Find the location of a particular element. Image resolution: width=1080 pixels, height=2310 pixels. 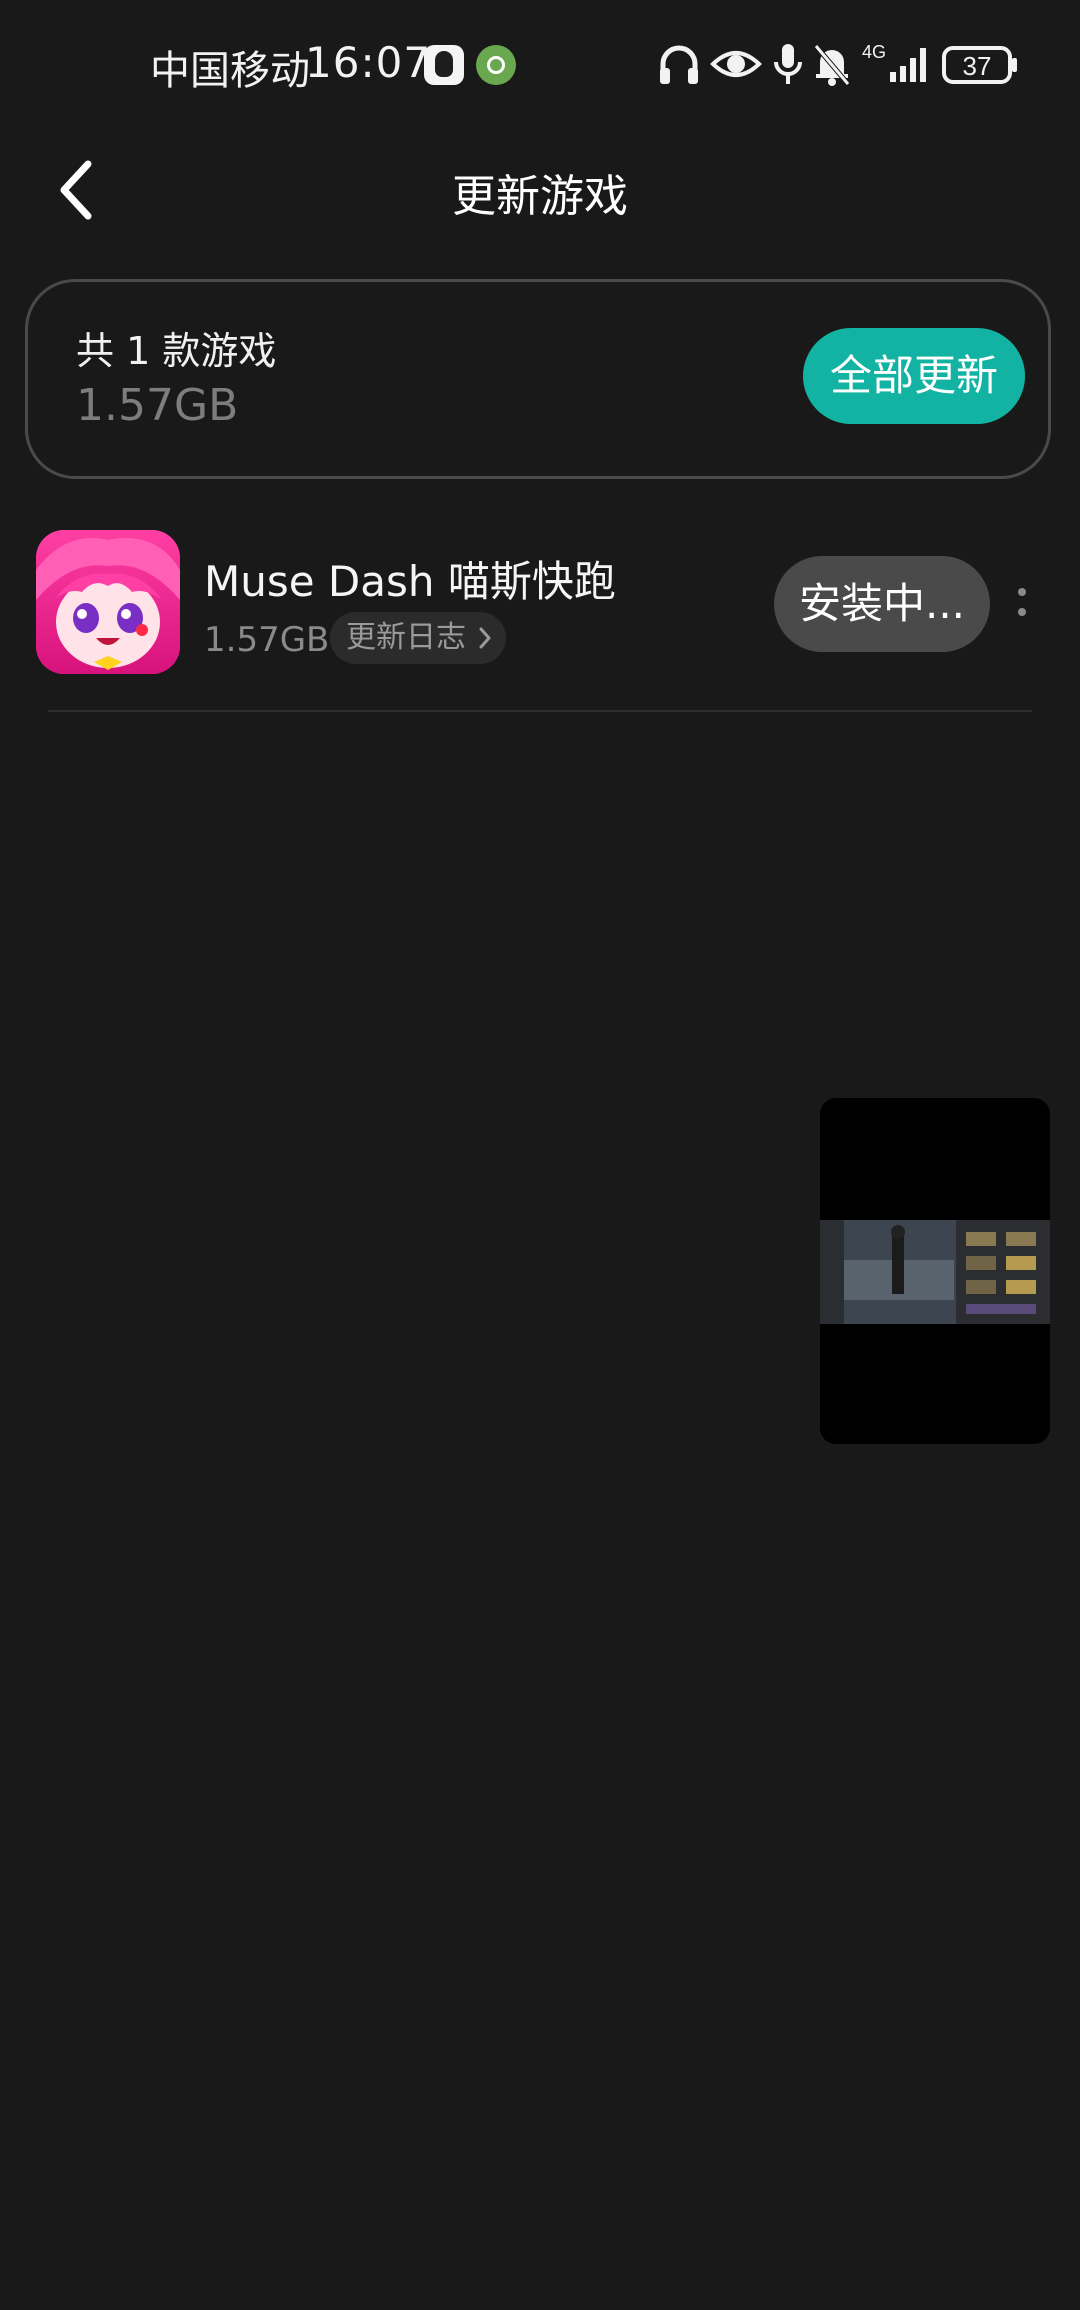

battery-icon: 37 is located at coordinates (979, 65).